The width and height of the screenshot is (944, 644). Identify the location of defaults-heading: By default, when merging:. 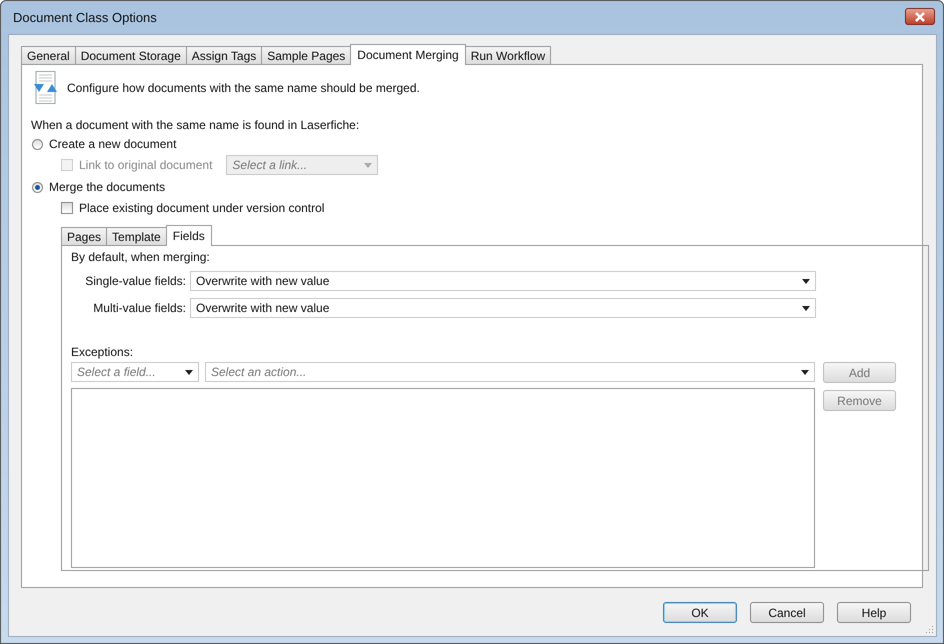
(141, 257).